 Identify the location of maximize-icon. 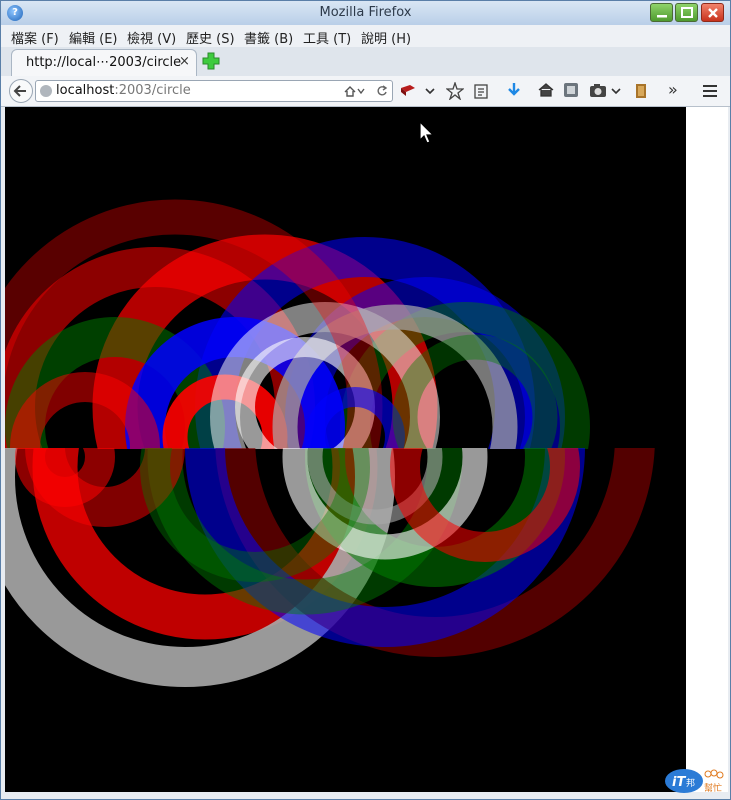
(687, 12).